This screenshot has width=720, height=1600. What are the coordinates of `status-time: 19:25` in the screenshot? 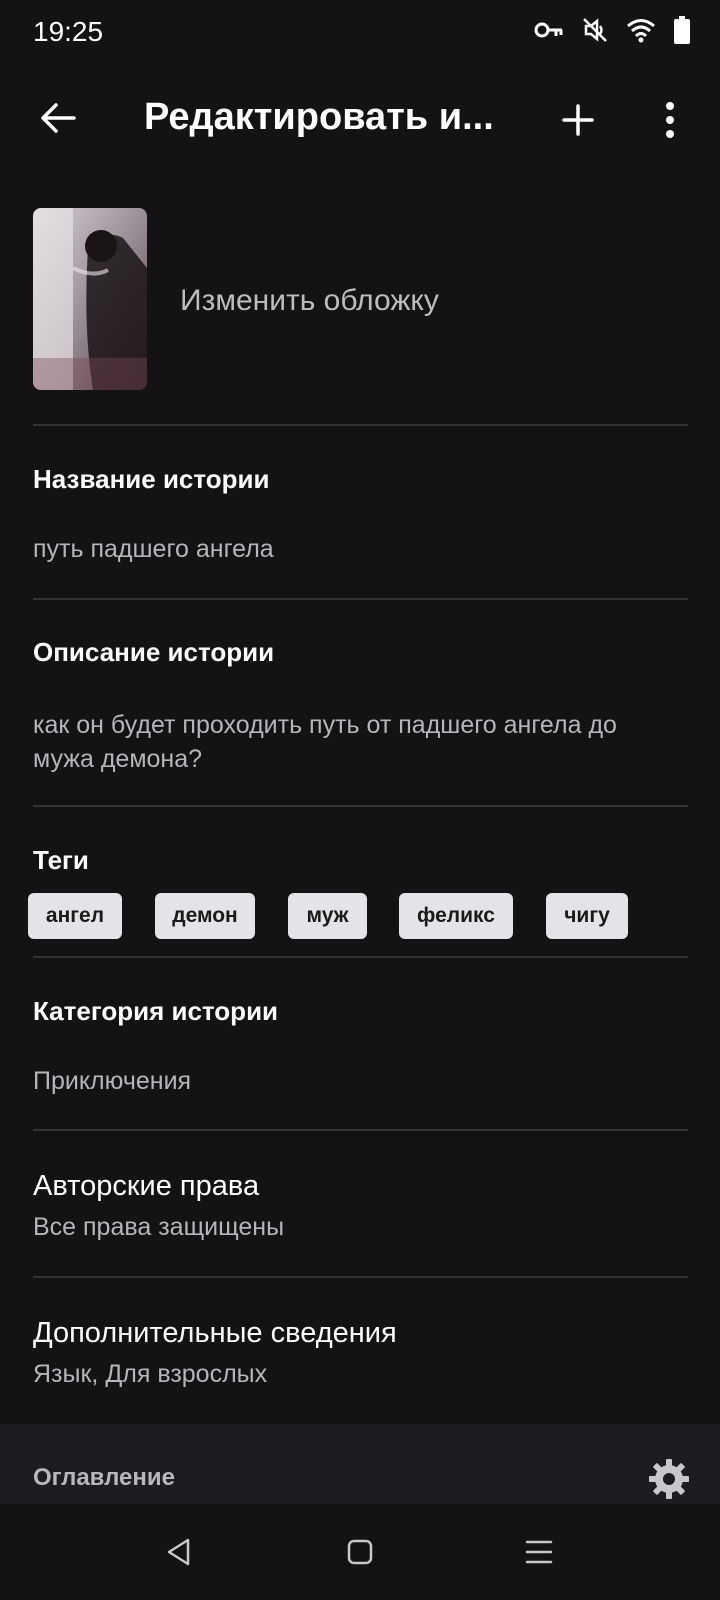 It's located at (68, 31).